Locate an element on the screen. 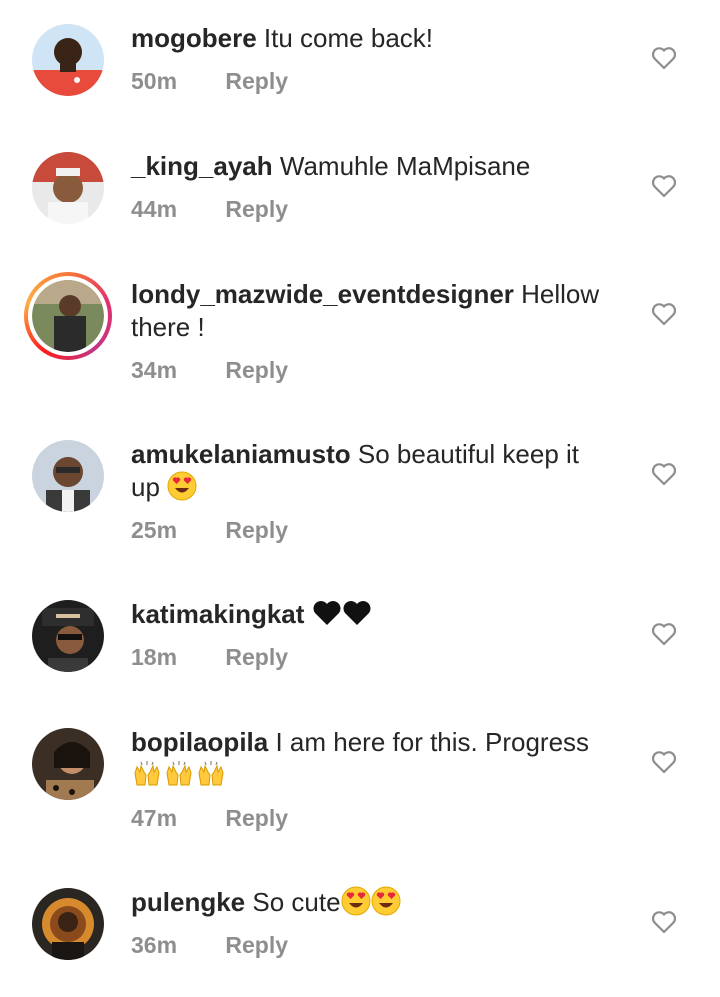  comment-text-line2: there ! is located at coordinates (168, 327).